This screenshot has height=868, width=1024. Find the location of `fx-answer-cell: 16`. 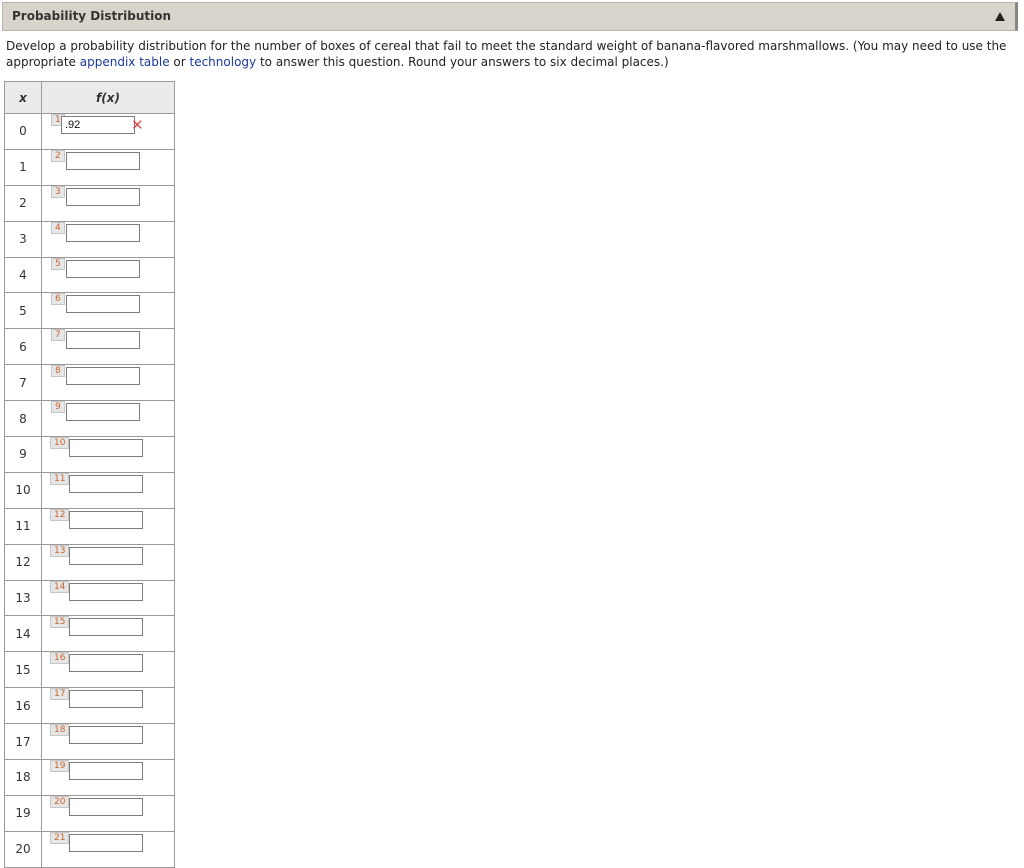

fx-answer-cell: 16 is located at coordinates (108, 670).